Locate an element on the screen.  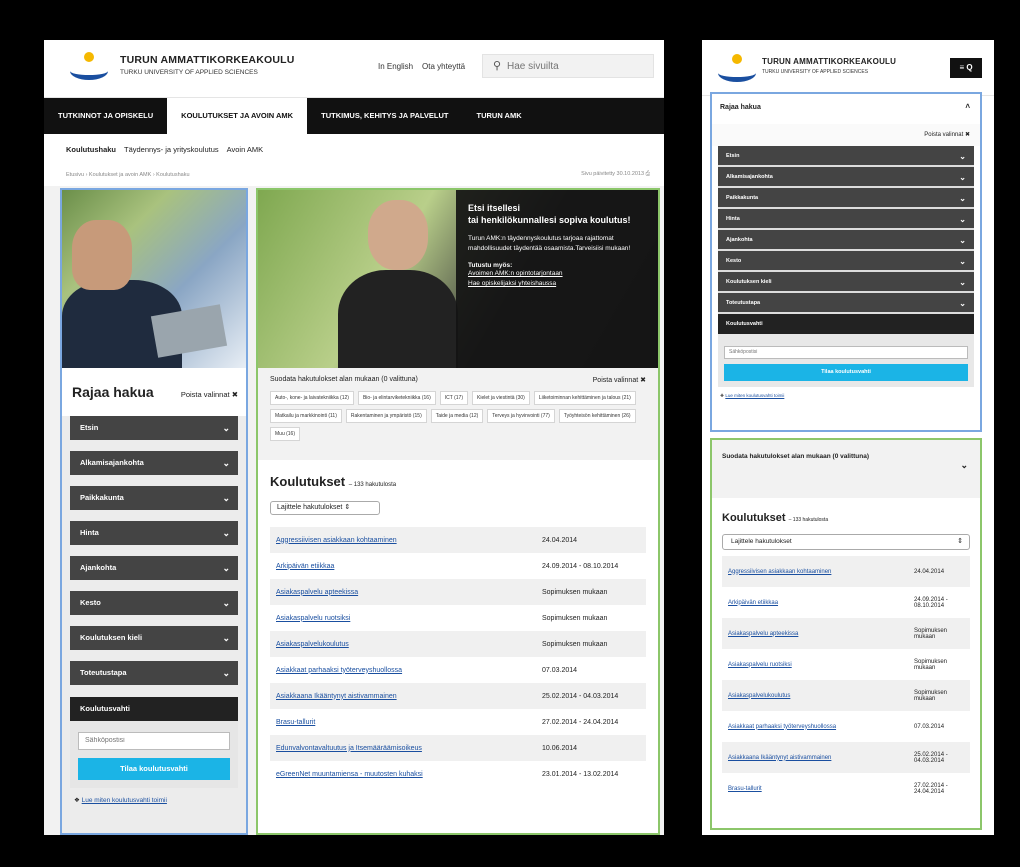
filter-item-duration: Kesto ⌄ is located at coordinates (154, 603).